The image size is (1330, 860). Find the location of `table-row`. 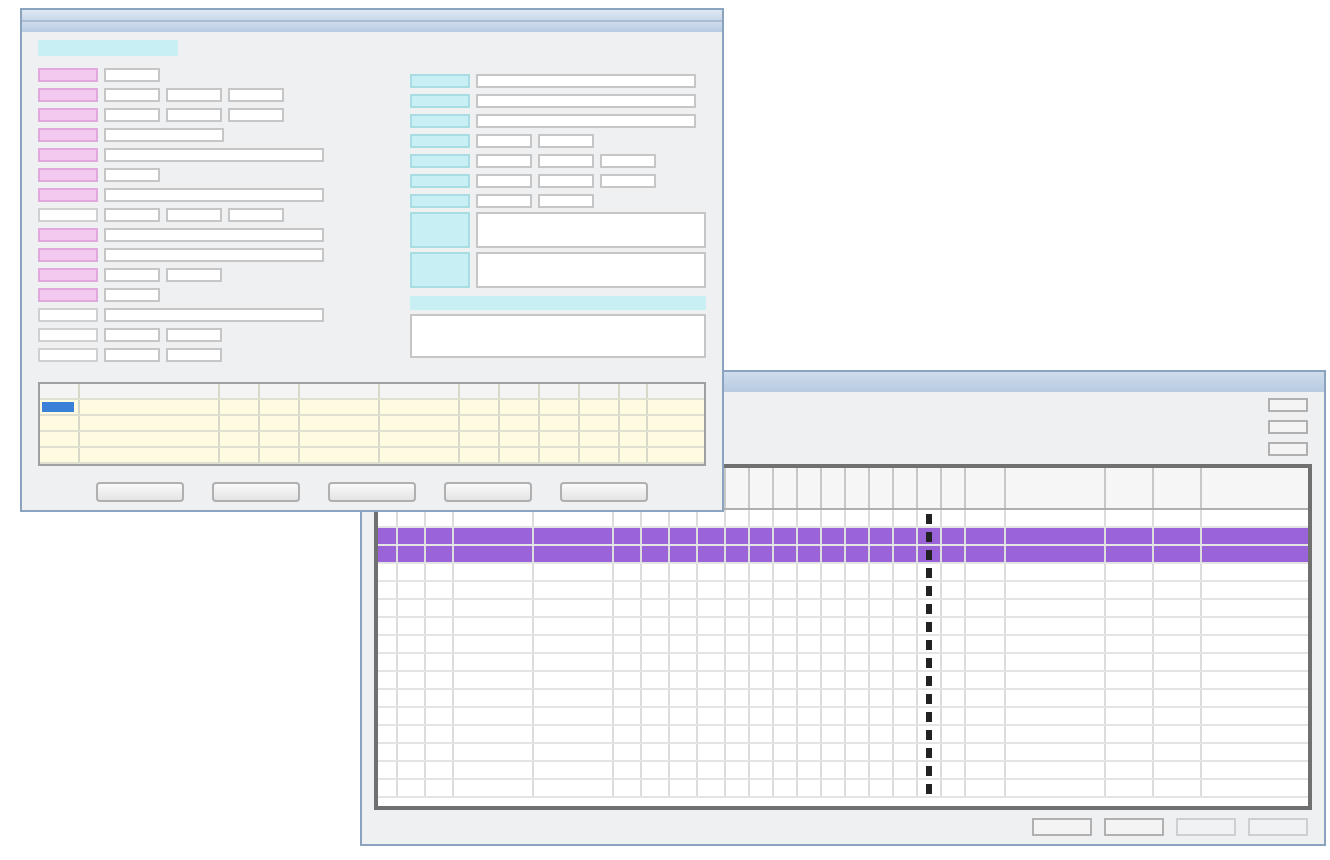

table-row is located at coordinates (372, 408).